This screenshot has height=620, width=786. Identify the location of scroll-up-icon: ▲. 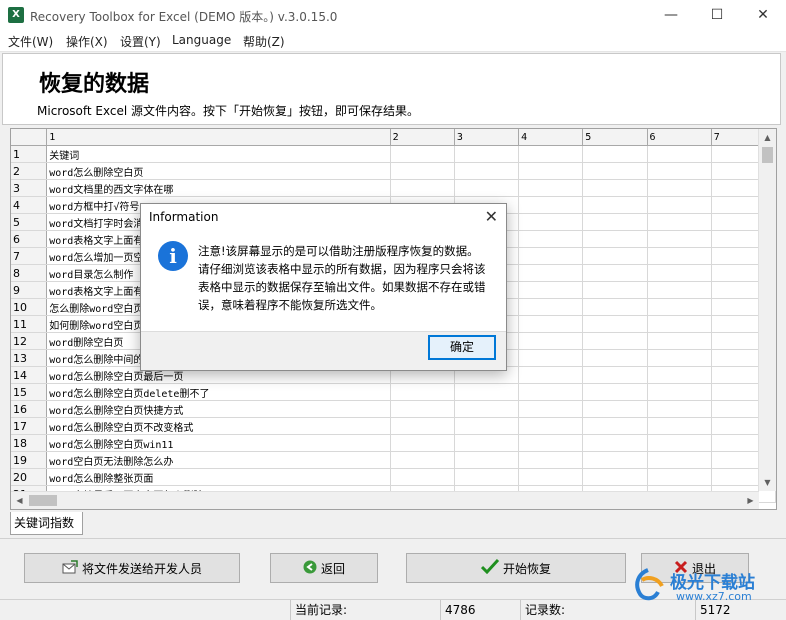
(767, 137).